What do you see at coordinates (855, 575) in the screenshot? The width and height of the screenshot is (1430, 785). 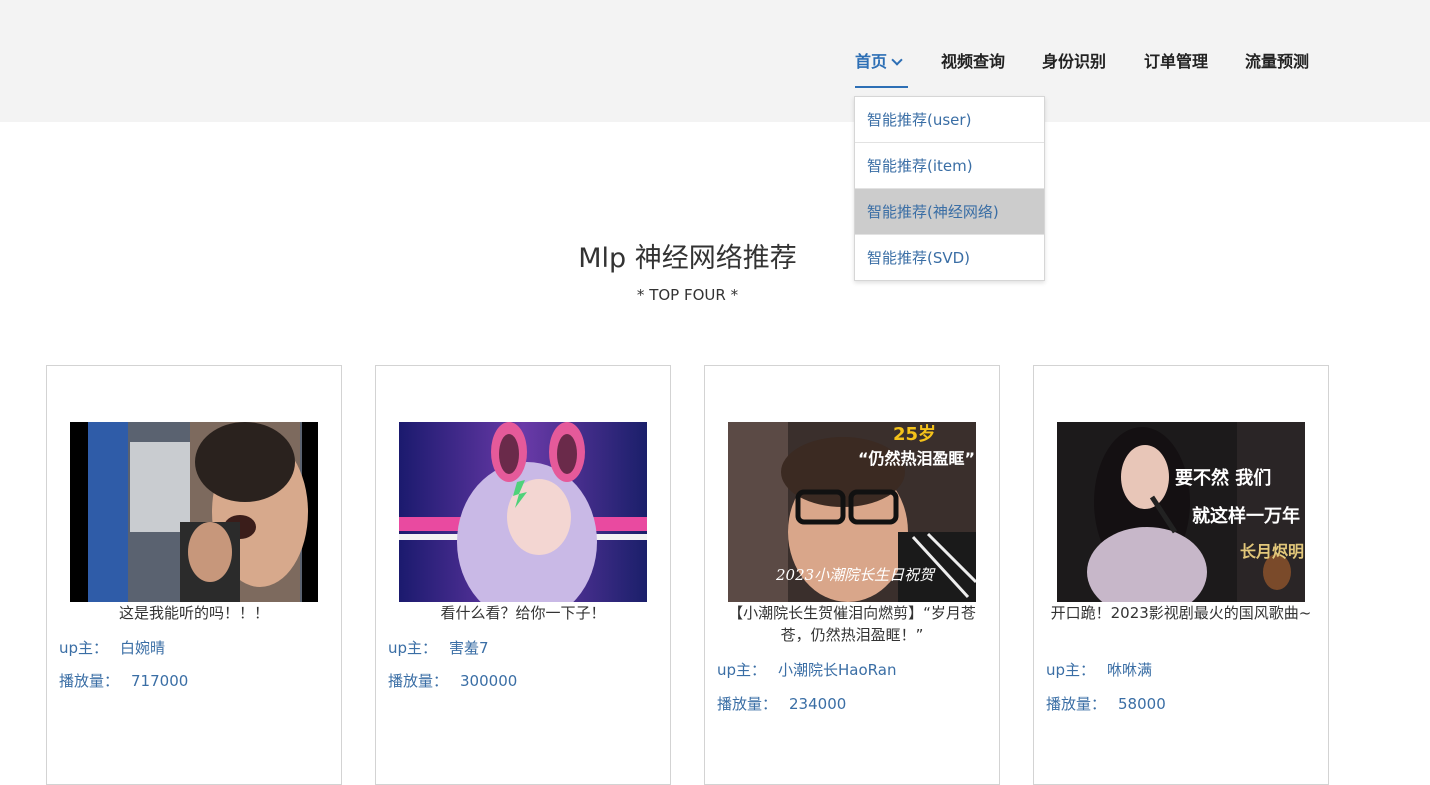 I see `thumb-caption-bottom: 2023小潮院长生日祝贺` at bounding box center [855, 575].